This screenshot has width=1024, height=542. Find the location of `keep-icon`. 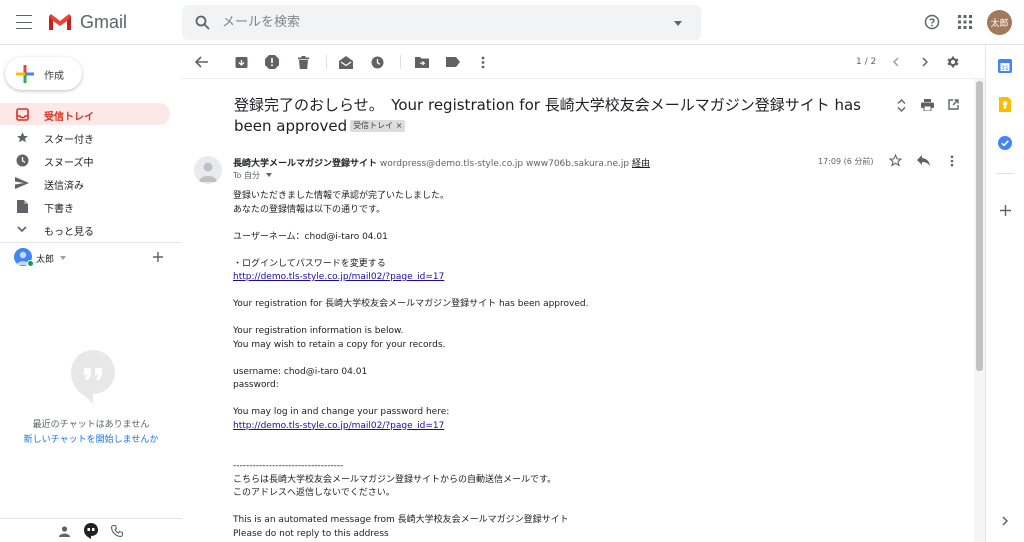

keep-icon is located at coordinates (1005, 104).